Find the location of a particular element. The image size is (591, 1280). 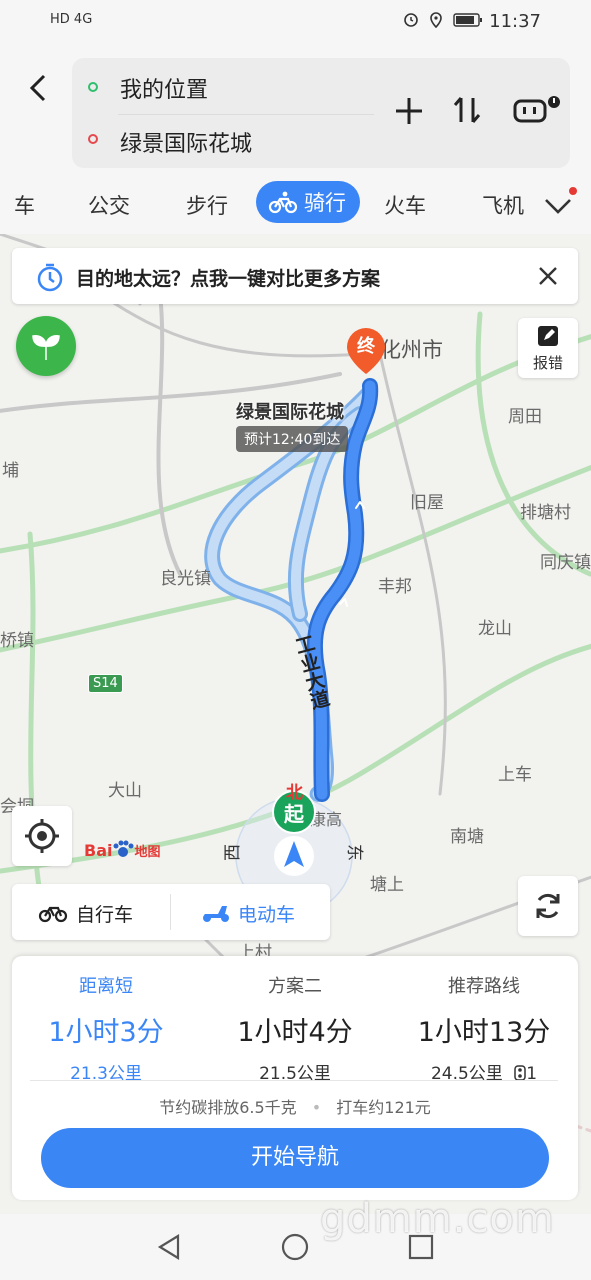

option-name: 方案二 is located at coordinates (295, 986).